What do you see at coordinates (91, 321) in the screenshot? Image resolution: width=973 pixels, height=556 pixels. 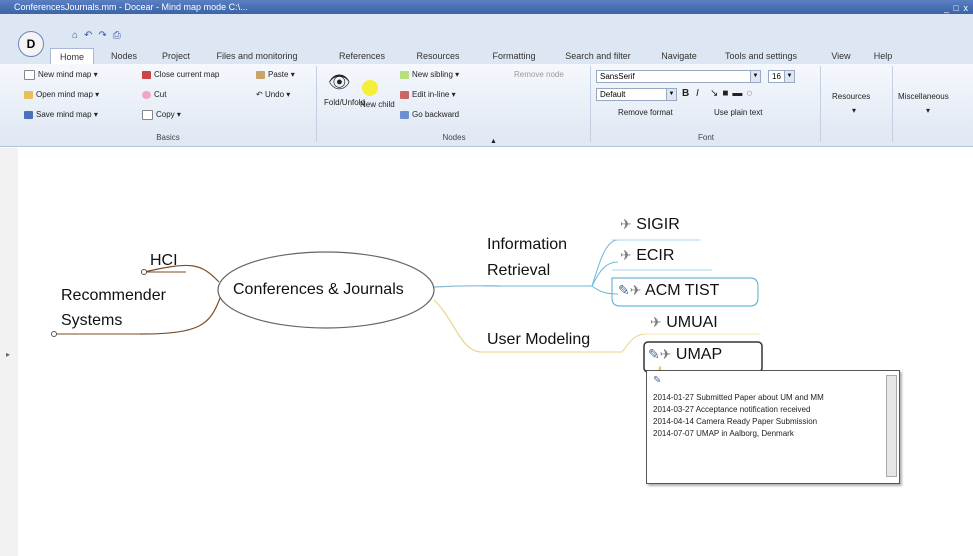 I see `node-recommender-line2: Systems` at bounding box center [91, 321].